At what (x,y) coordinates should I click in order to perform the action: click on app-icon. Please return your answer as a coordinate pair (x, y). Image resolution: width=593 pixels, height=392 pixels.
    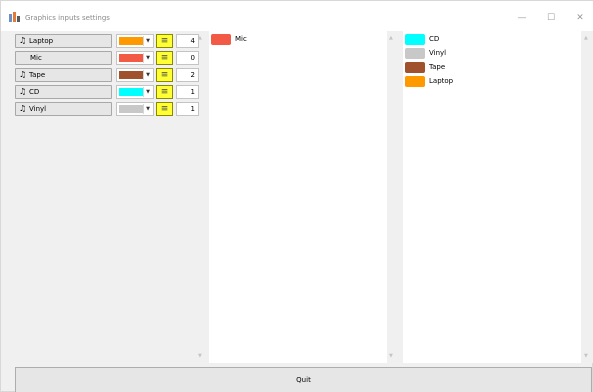
    Looking at the image, I should click on (14, 17).